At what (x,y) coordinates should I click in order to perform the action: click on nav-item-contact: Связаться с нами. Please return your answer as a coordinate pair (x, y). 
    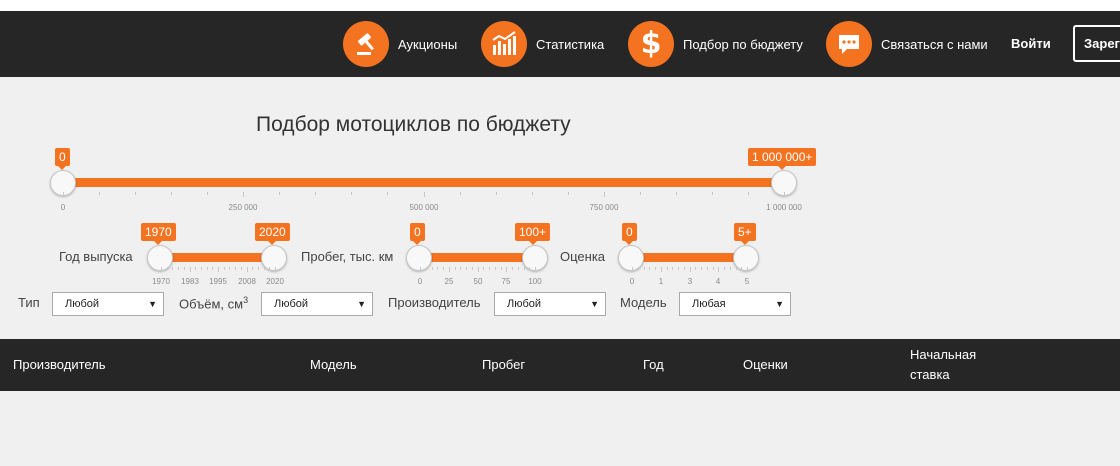
    Looking at the image, I should click on (907, 44).